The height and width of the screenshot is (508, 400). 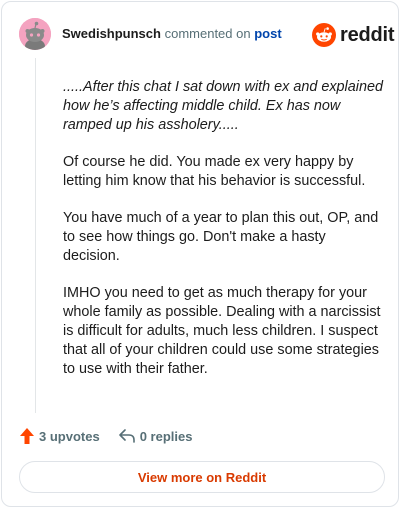 What do you see at coordinates (267, 33) in the screenshot?
I see `post-link: post` at bounding box center [267, 33].